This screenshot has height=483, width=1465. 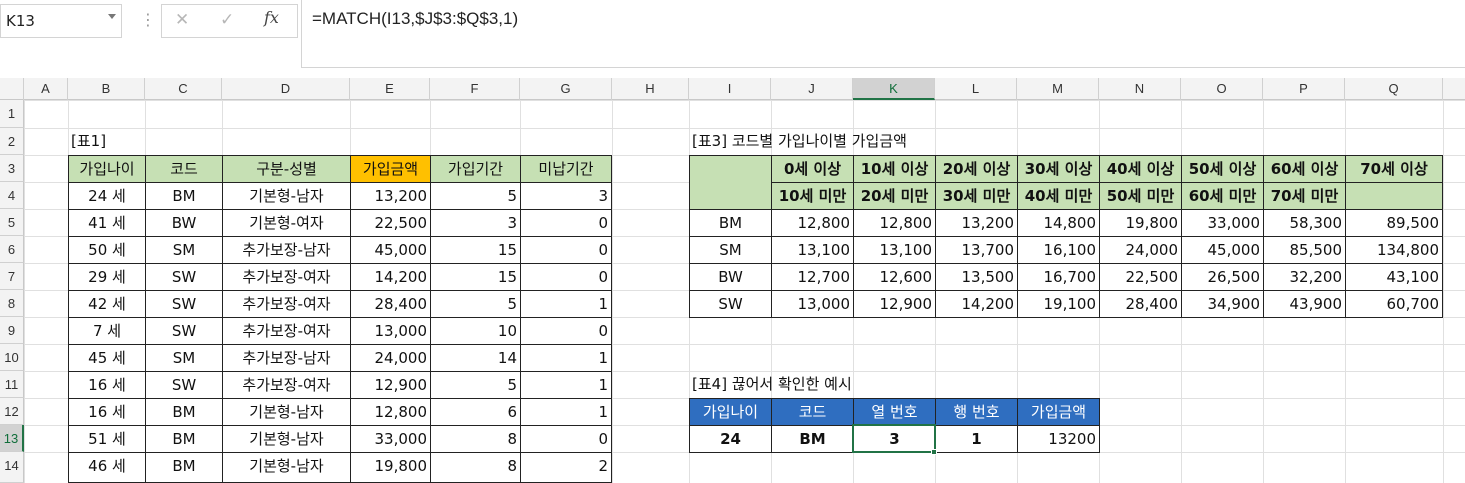 I want to click on table1-cell-amount: 24,000, so click(x=390, y=358).